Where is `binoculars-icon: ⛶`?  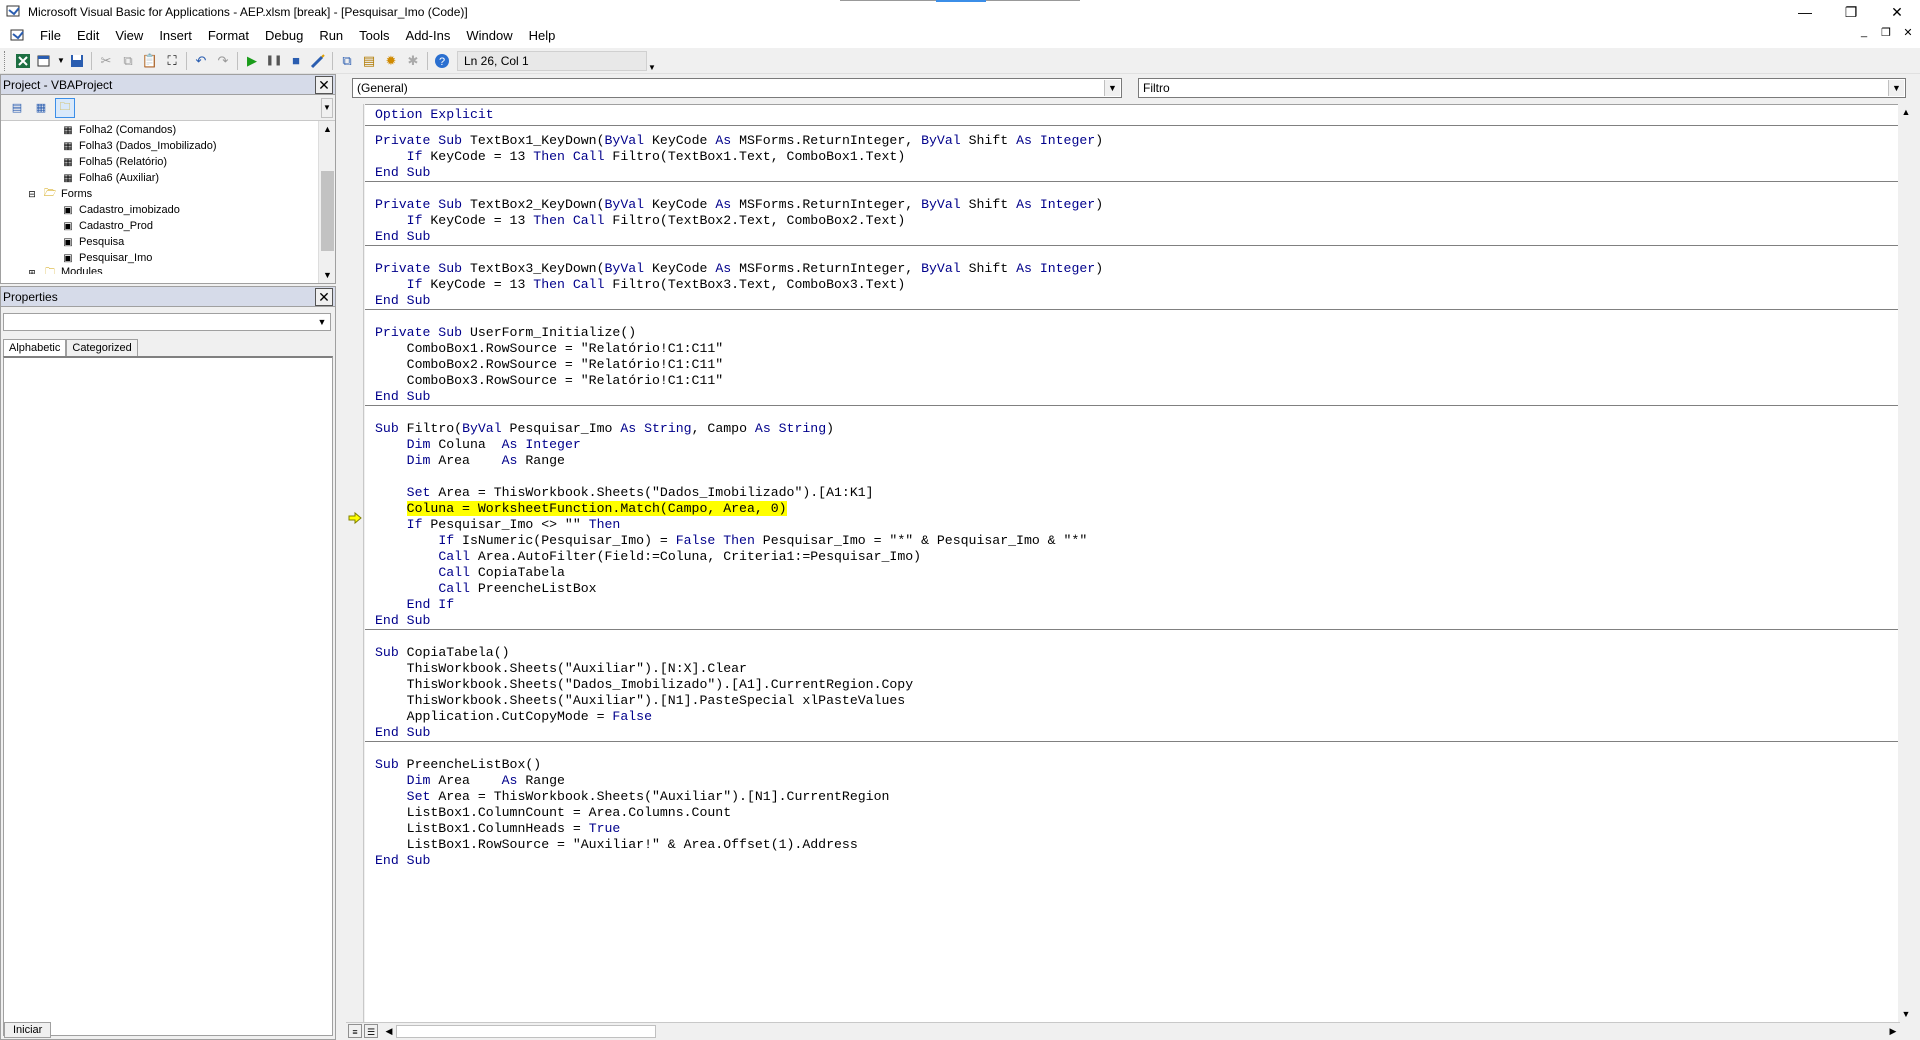 binoculars-icon: ⛶ is located at coordinates (172, 60).